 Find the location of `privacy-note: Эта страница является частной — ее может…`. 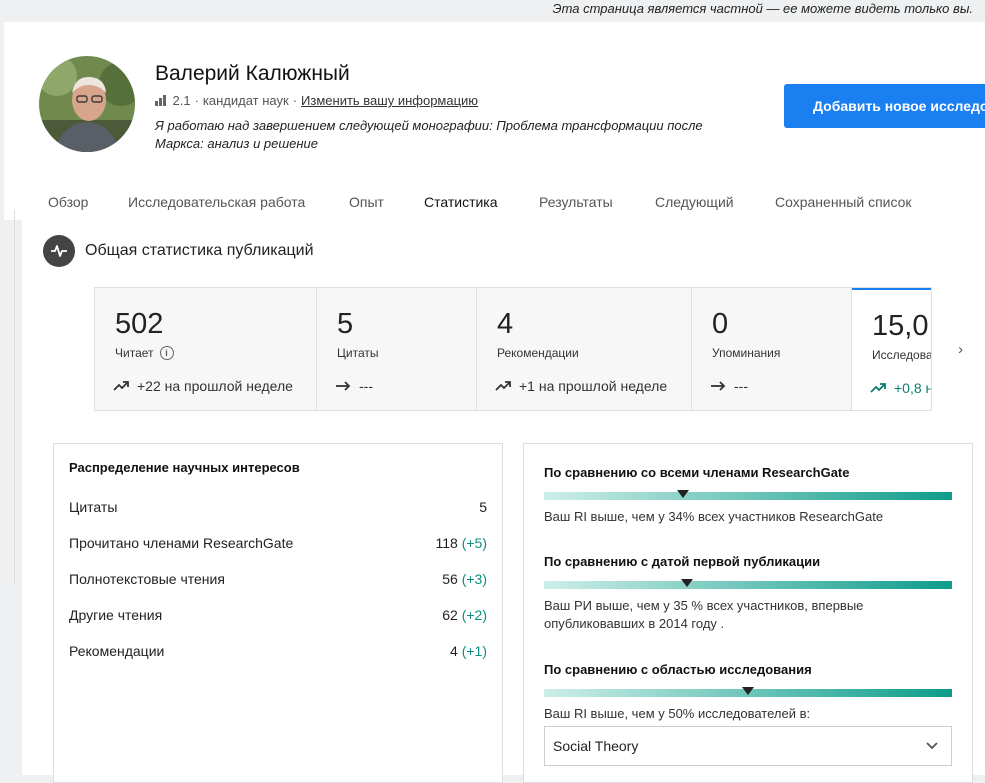

privacy-note: Эта страница является частной — ее может… is located at coordinates (762, 8).